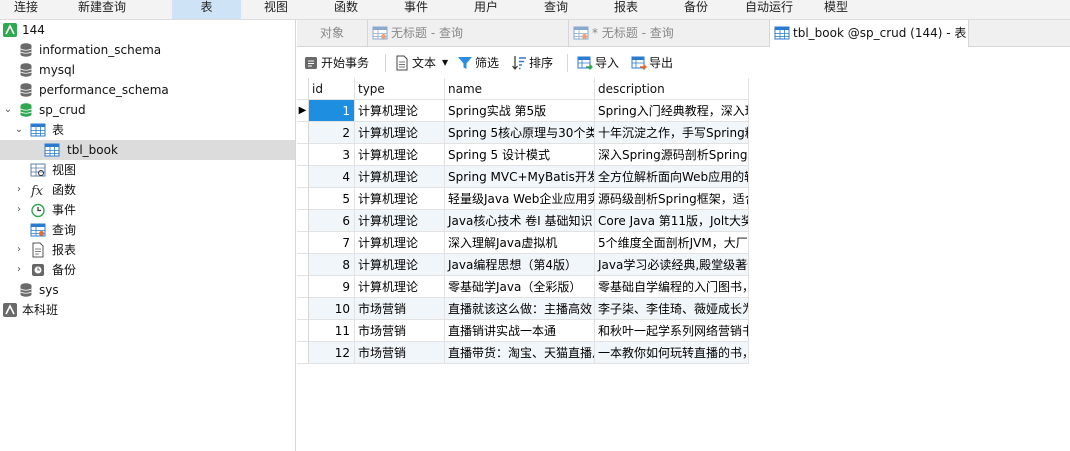  What do you see at coordinates (102, 9) in the screenshot?
I see `toolbar-new-query-button: 新建查询` at bounding box center [102, 9].